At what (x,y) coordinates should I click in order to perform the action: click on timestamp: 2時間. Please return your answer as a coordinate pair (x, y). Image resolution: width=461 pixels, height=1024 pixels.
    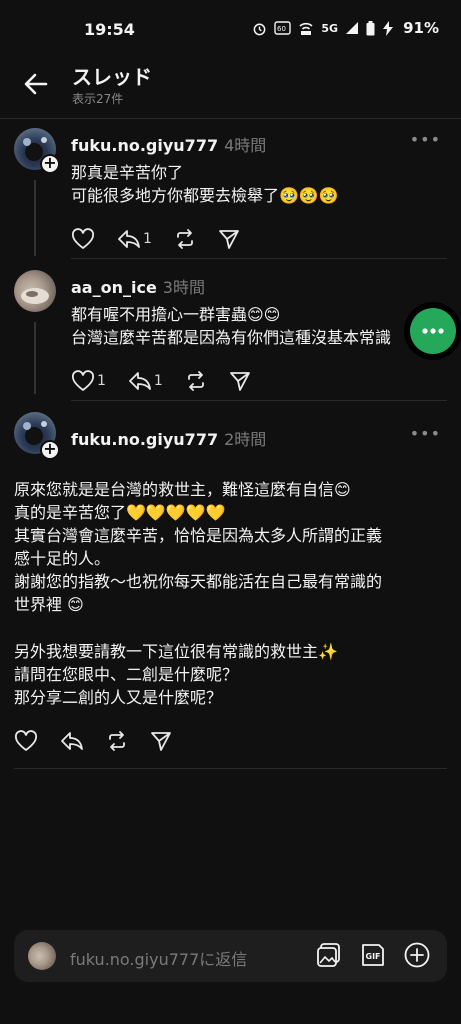
    Looking at the image, I should click on (245, 439).